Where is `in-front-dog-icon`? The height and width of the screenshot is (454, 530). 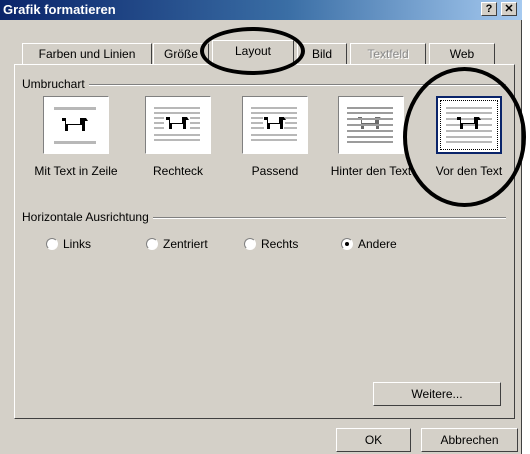
in-front-dog-icon is located at coordinates (469, 125).